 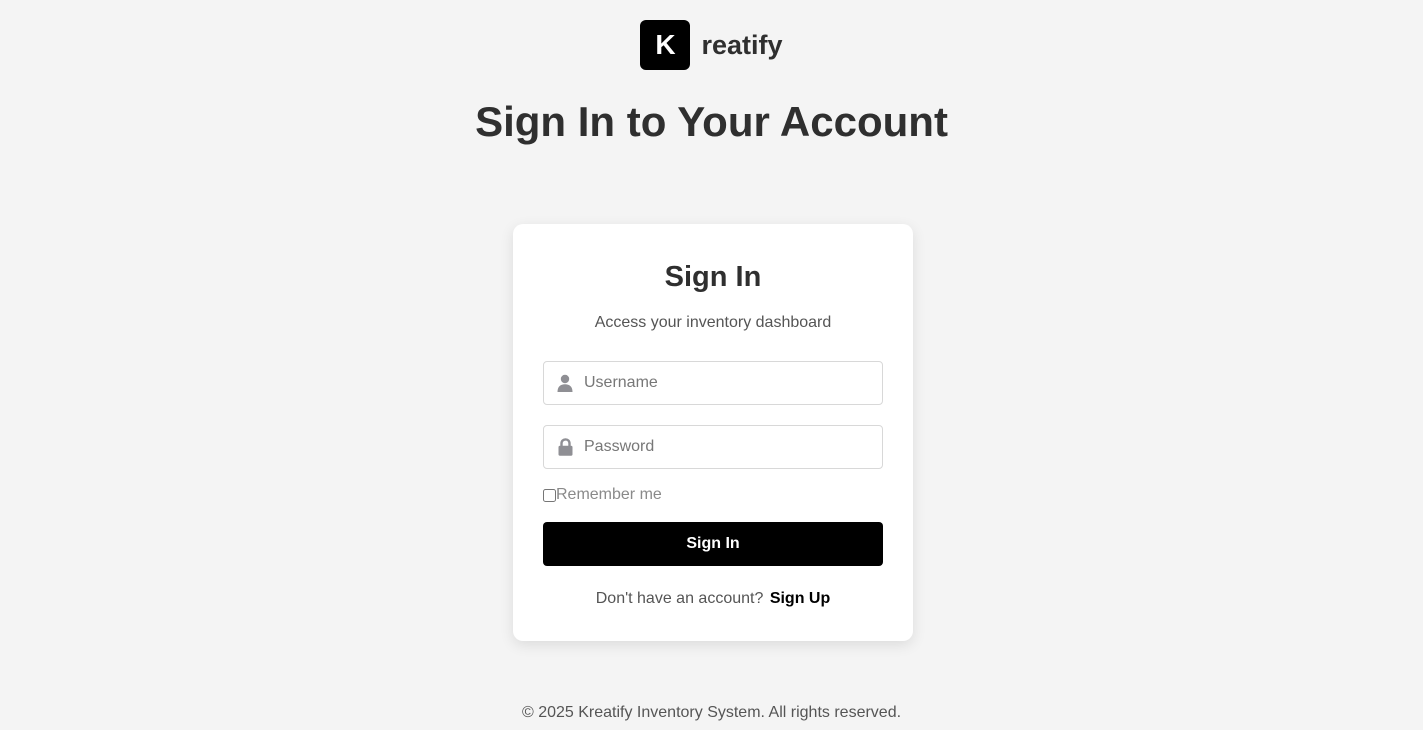 I want to click on signin-button: Sign In, so click(x=713, y=544).